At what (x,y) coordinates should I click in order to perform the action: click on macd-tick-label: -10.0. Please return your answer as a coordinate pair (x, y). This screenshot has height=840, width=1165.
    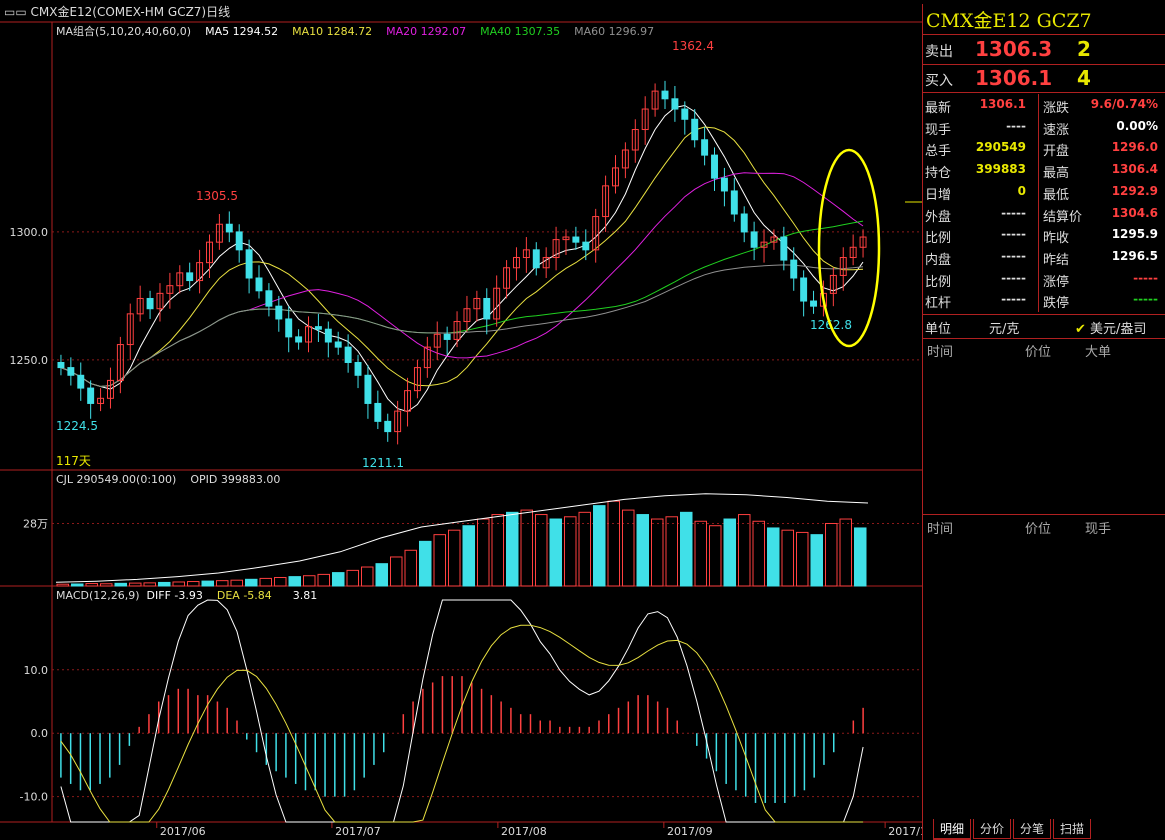
    Looking at the image, I should click on (34, 797).